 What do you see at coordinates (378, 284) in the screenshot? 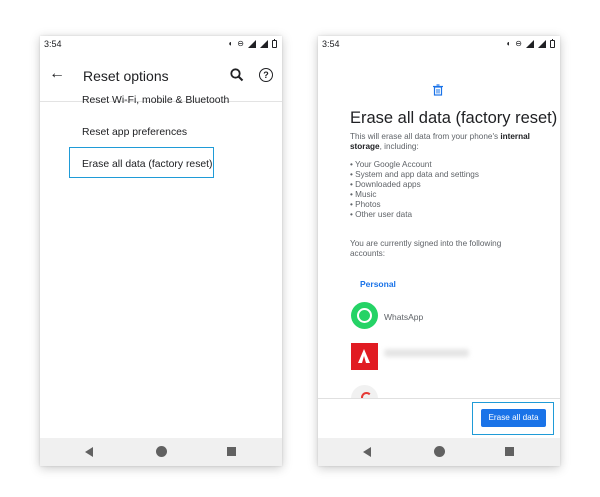
I see `personal-label: Personal` at bounding box center [378, 284].